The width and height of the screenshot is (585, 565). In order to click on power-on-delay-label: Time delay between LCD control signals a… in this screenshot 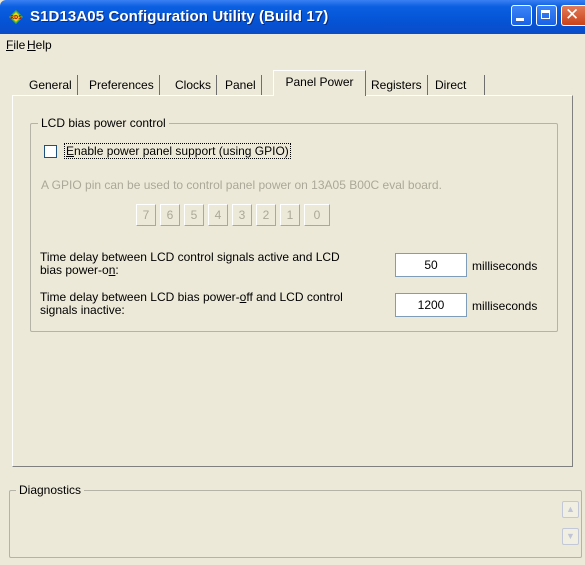, I will do `click(190, 263)`.